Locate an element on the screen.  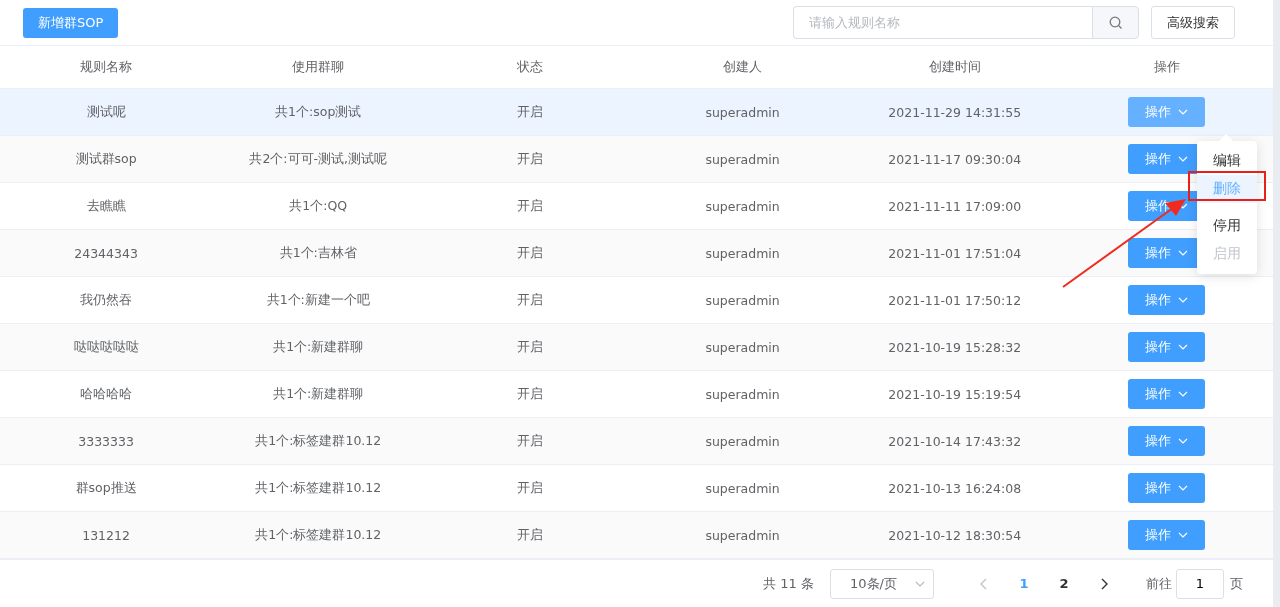
table-cell: 哒哒哒哒哒 is located at coordinates (106, 347).